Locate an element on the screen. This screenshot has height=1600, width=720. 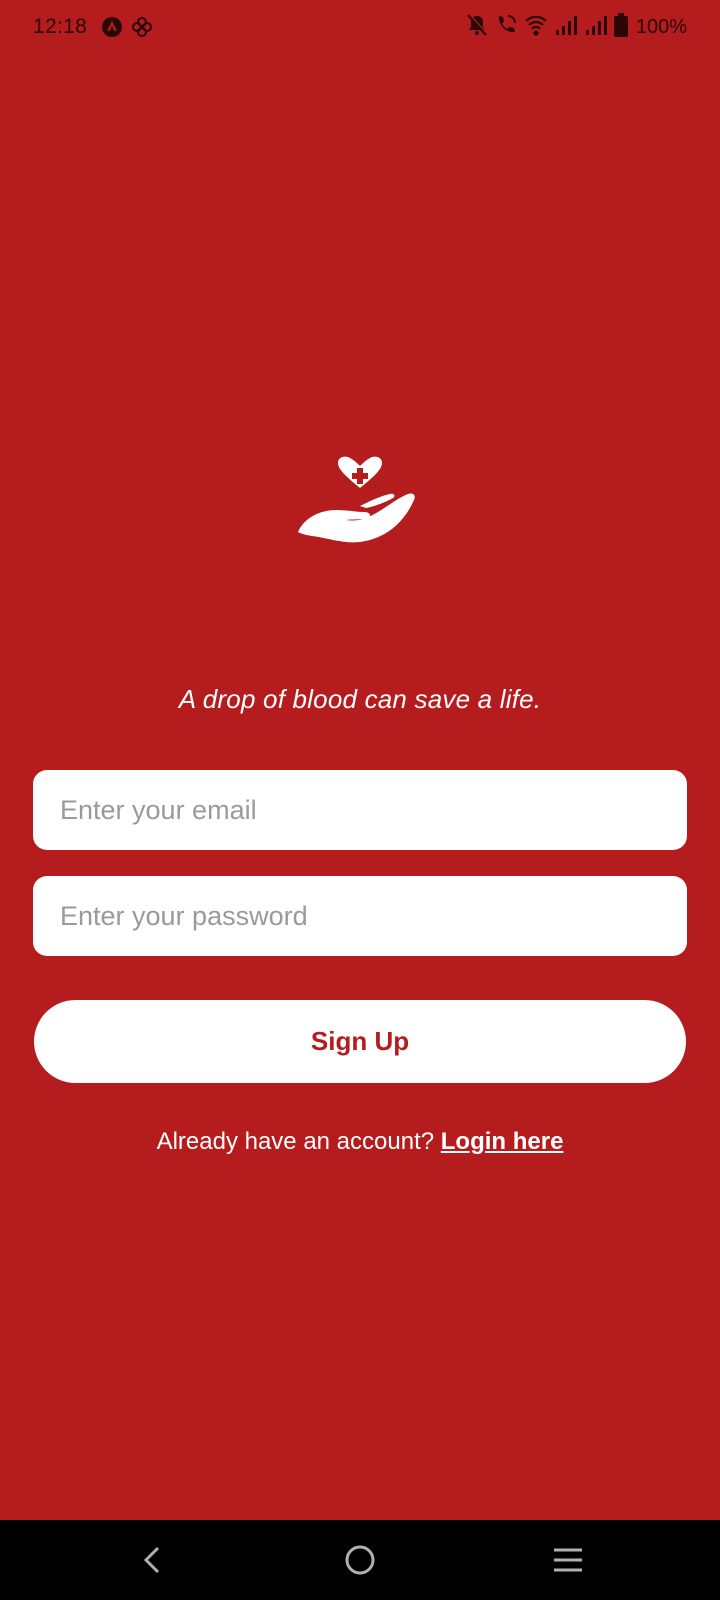
login-link: Login here is located at coordinates (502, 1141).